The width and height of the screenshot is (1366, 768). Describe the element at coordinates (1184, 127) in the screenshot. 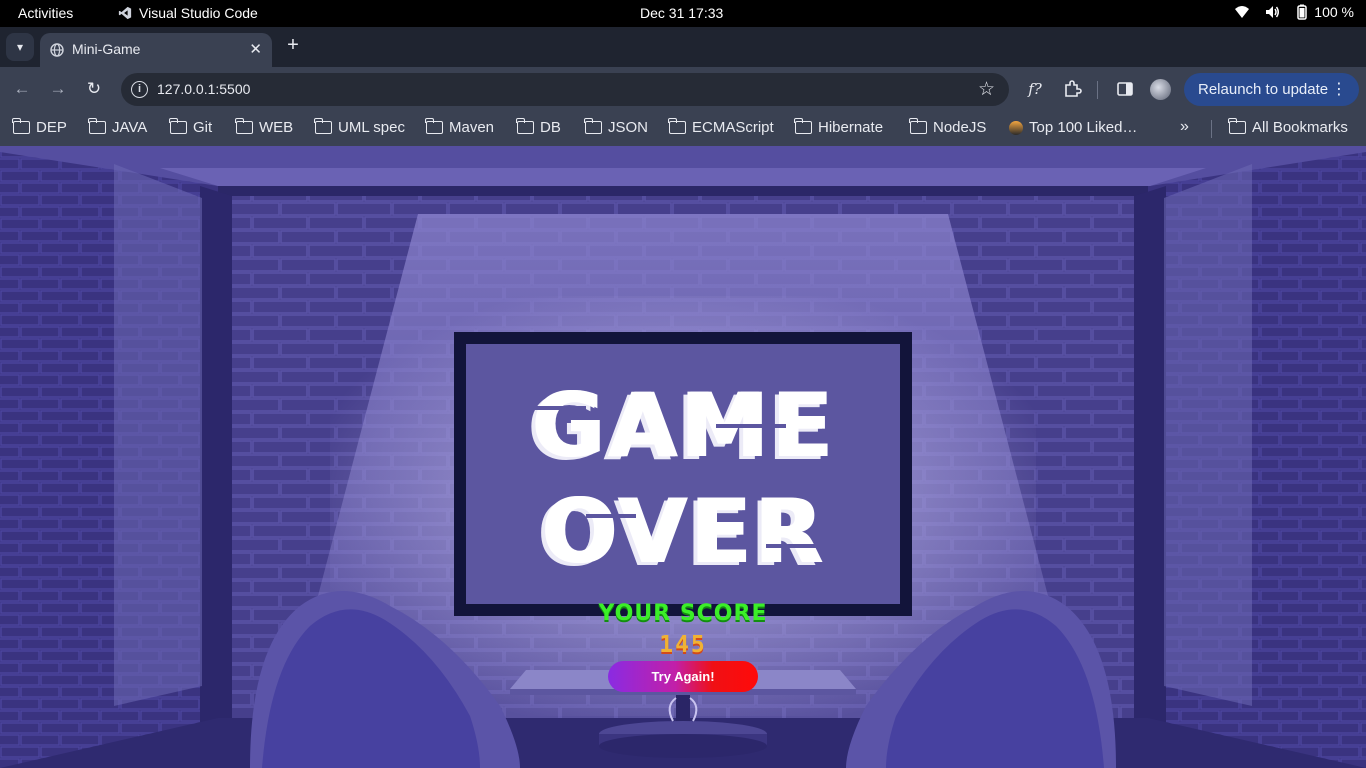

I see `more-bookmarks-chevron-icon: »` at that location.